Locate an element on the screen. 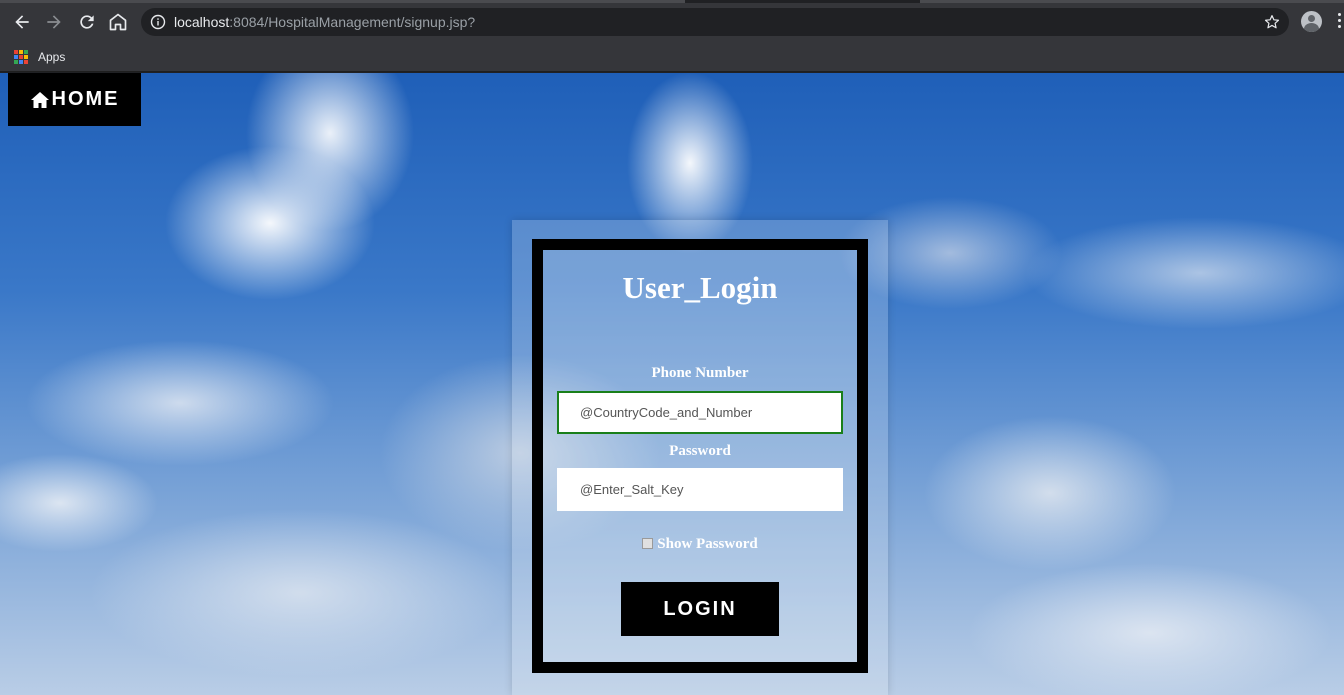 This screenshot has height=695, width=1344. reload-button is located at coordinates (87, 22).